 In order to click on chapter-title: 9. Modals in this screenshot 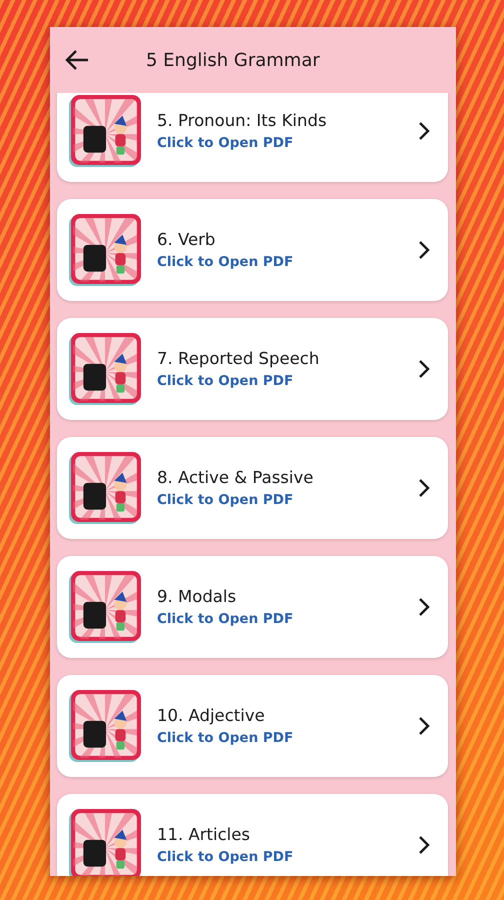, I will do `click(197, 596)`.